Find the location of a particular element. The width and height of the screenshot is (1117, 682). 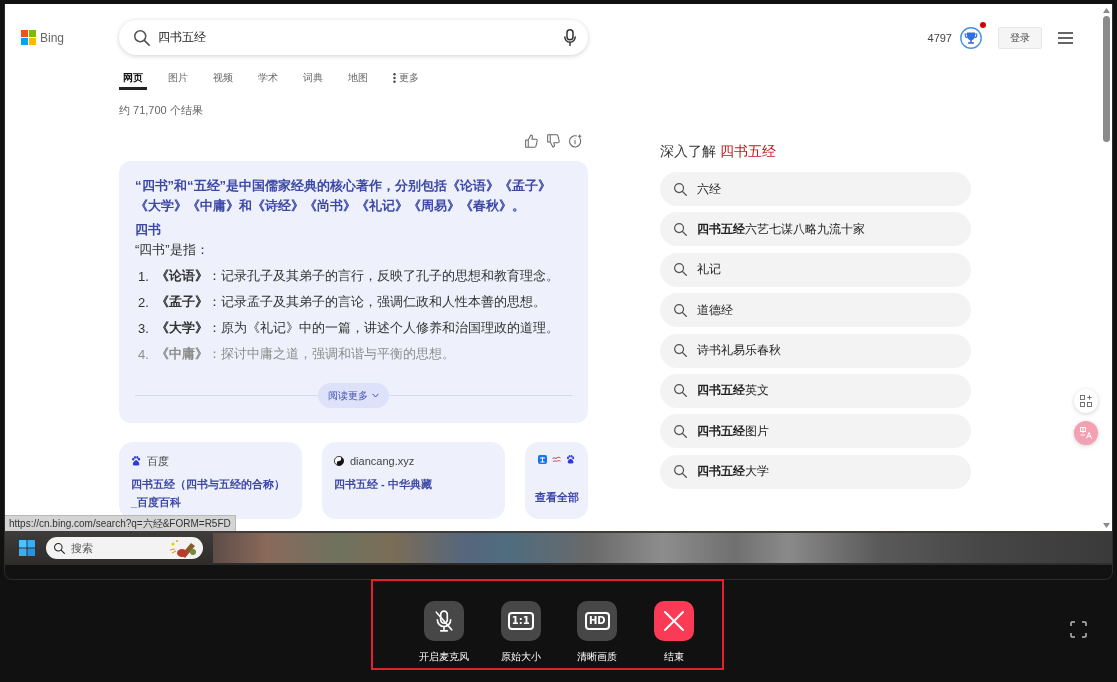

original-size-button: 1:1 is located at coordinates (520, 621).